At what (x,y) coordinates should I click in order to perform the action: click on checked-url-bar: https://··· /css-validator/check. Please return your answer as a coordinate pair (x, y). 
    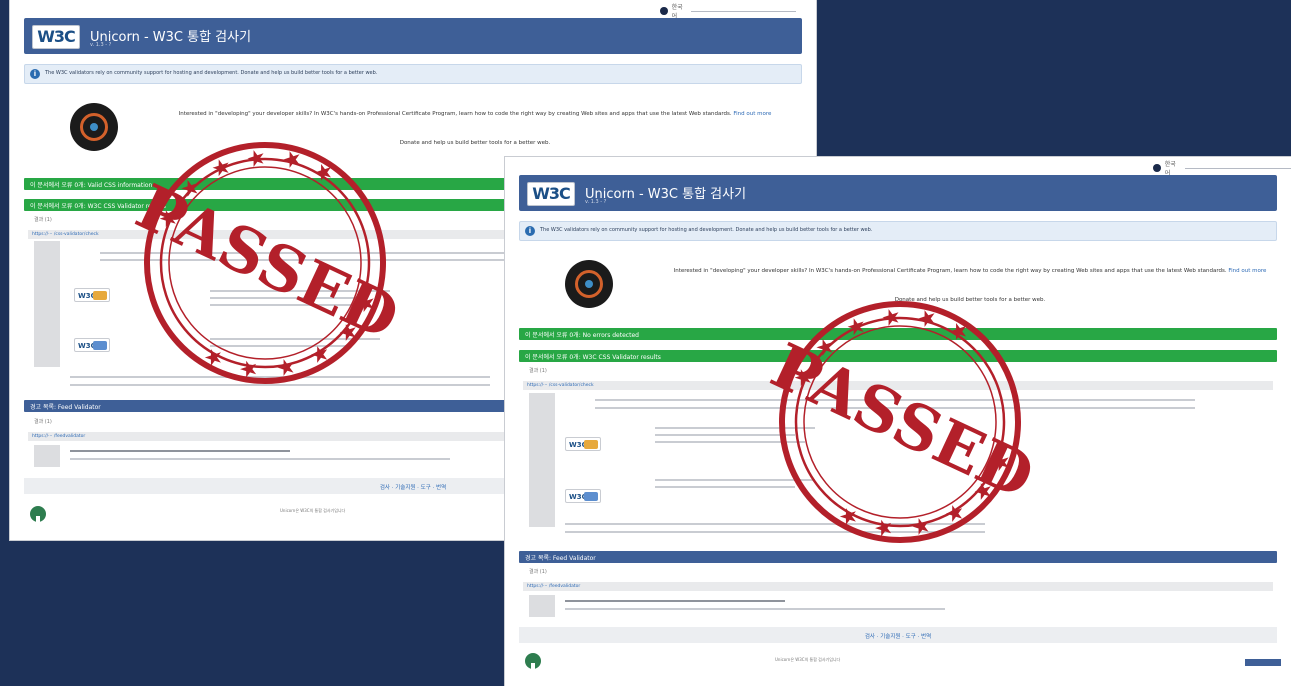
    Looking at the image, I should click on (898, 385).